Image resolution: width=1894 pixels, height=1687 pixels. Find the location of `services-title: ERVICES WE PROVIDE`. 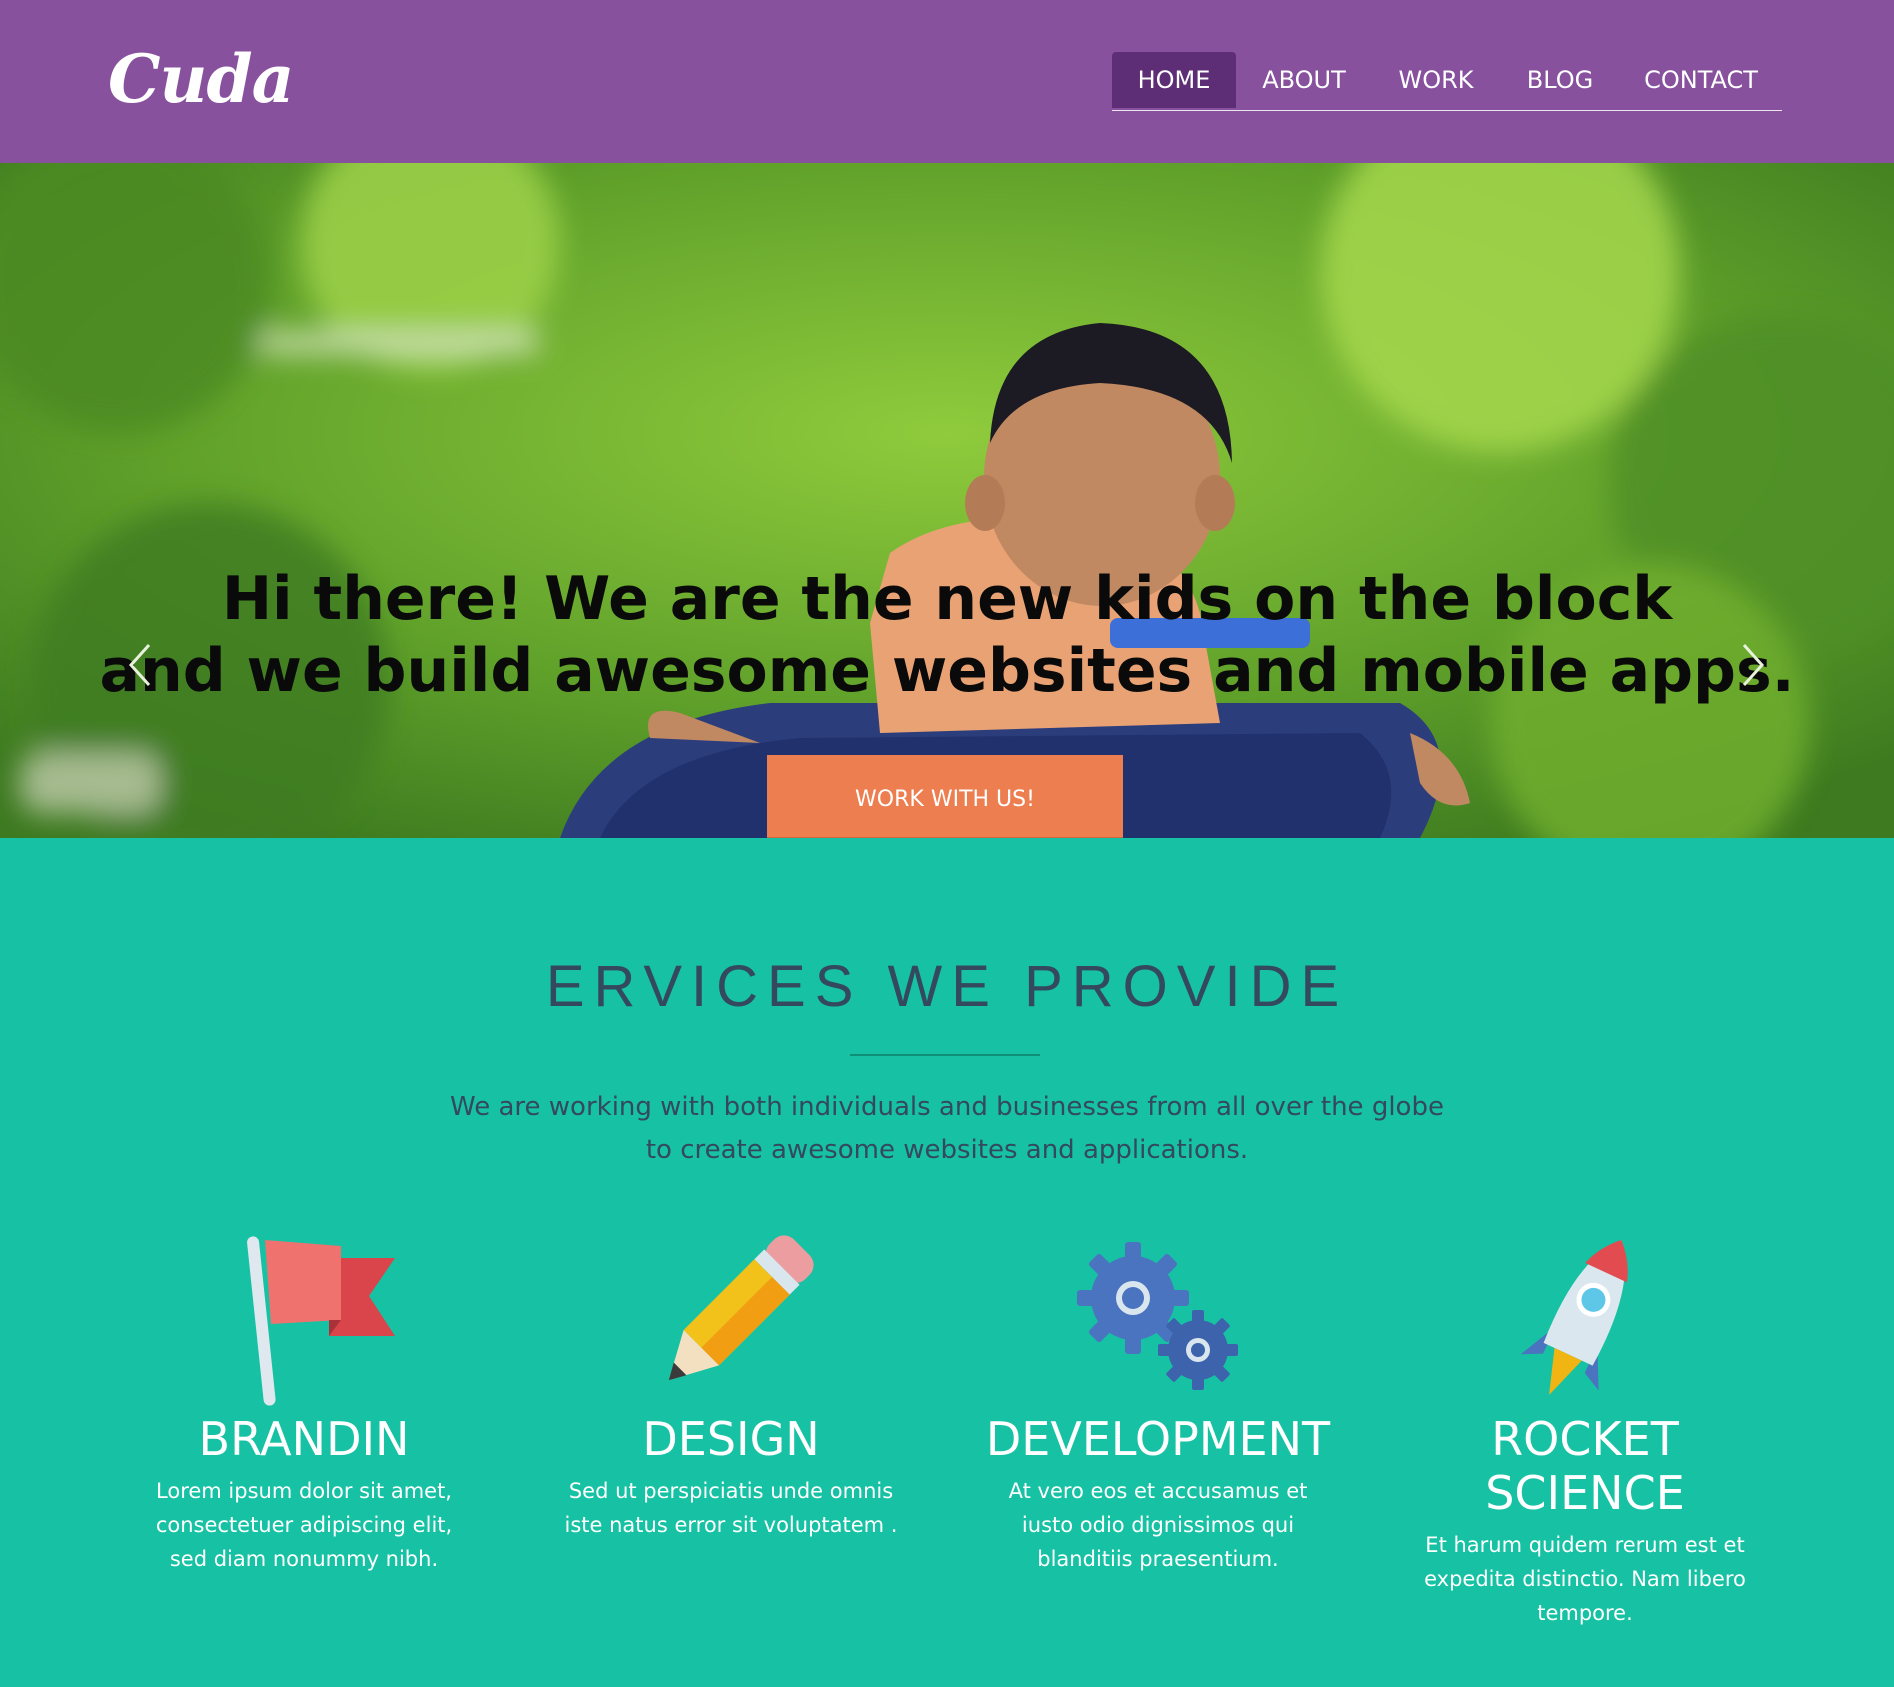

services-title: ERVICES WE PROVIDE is located at coordinates (947, 986).